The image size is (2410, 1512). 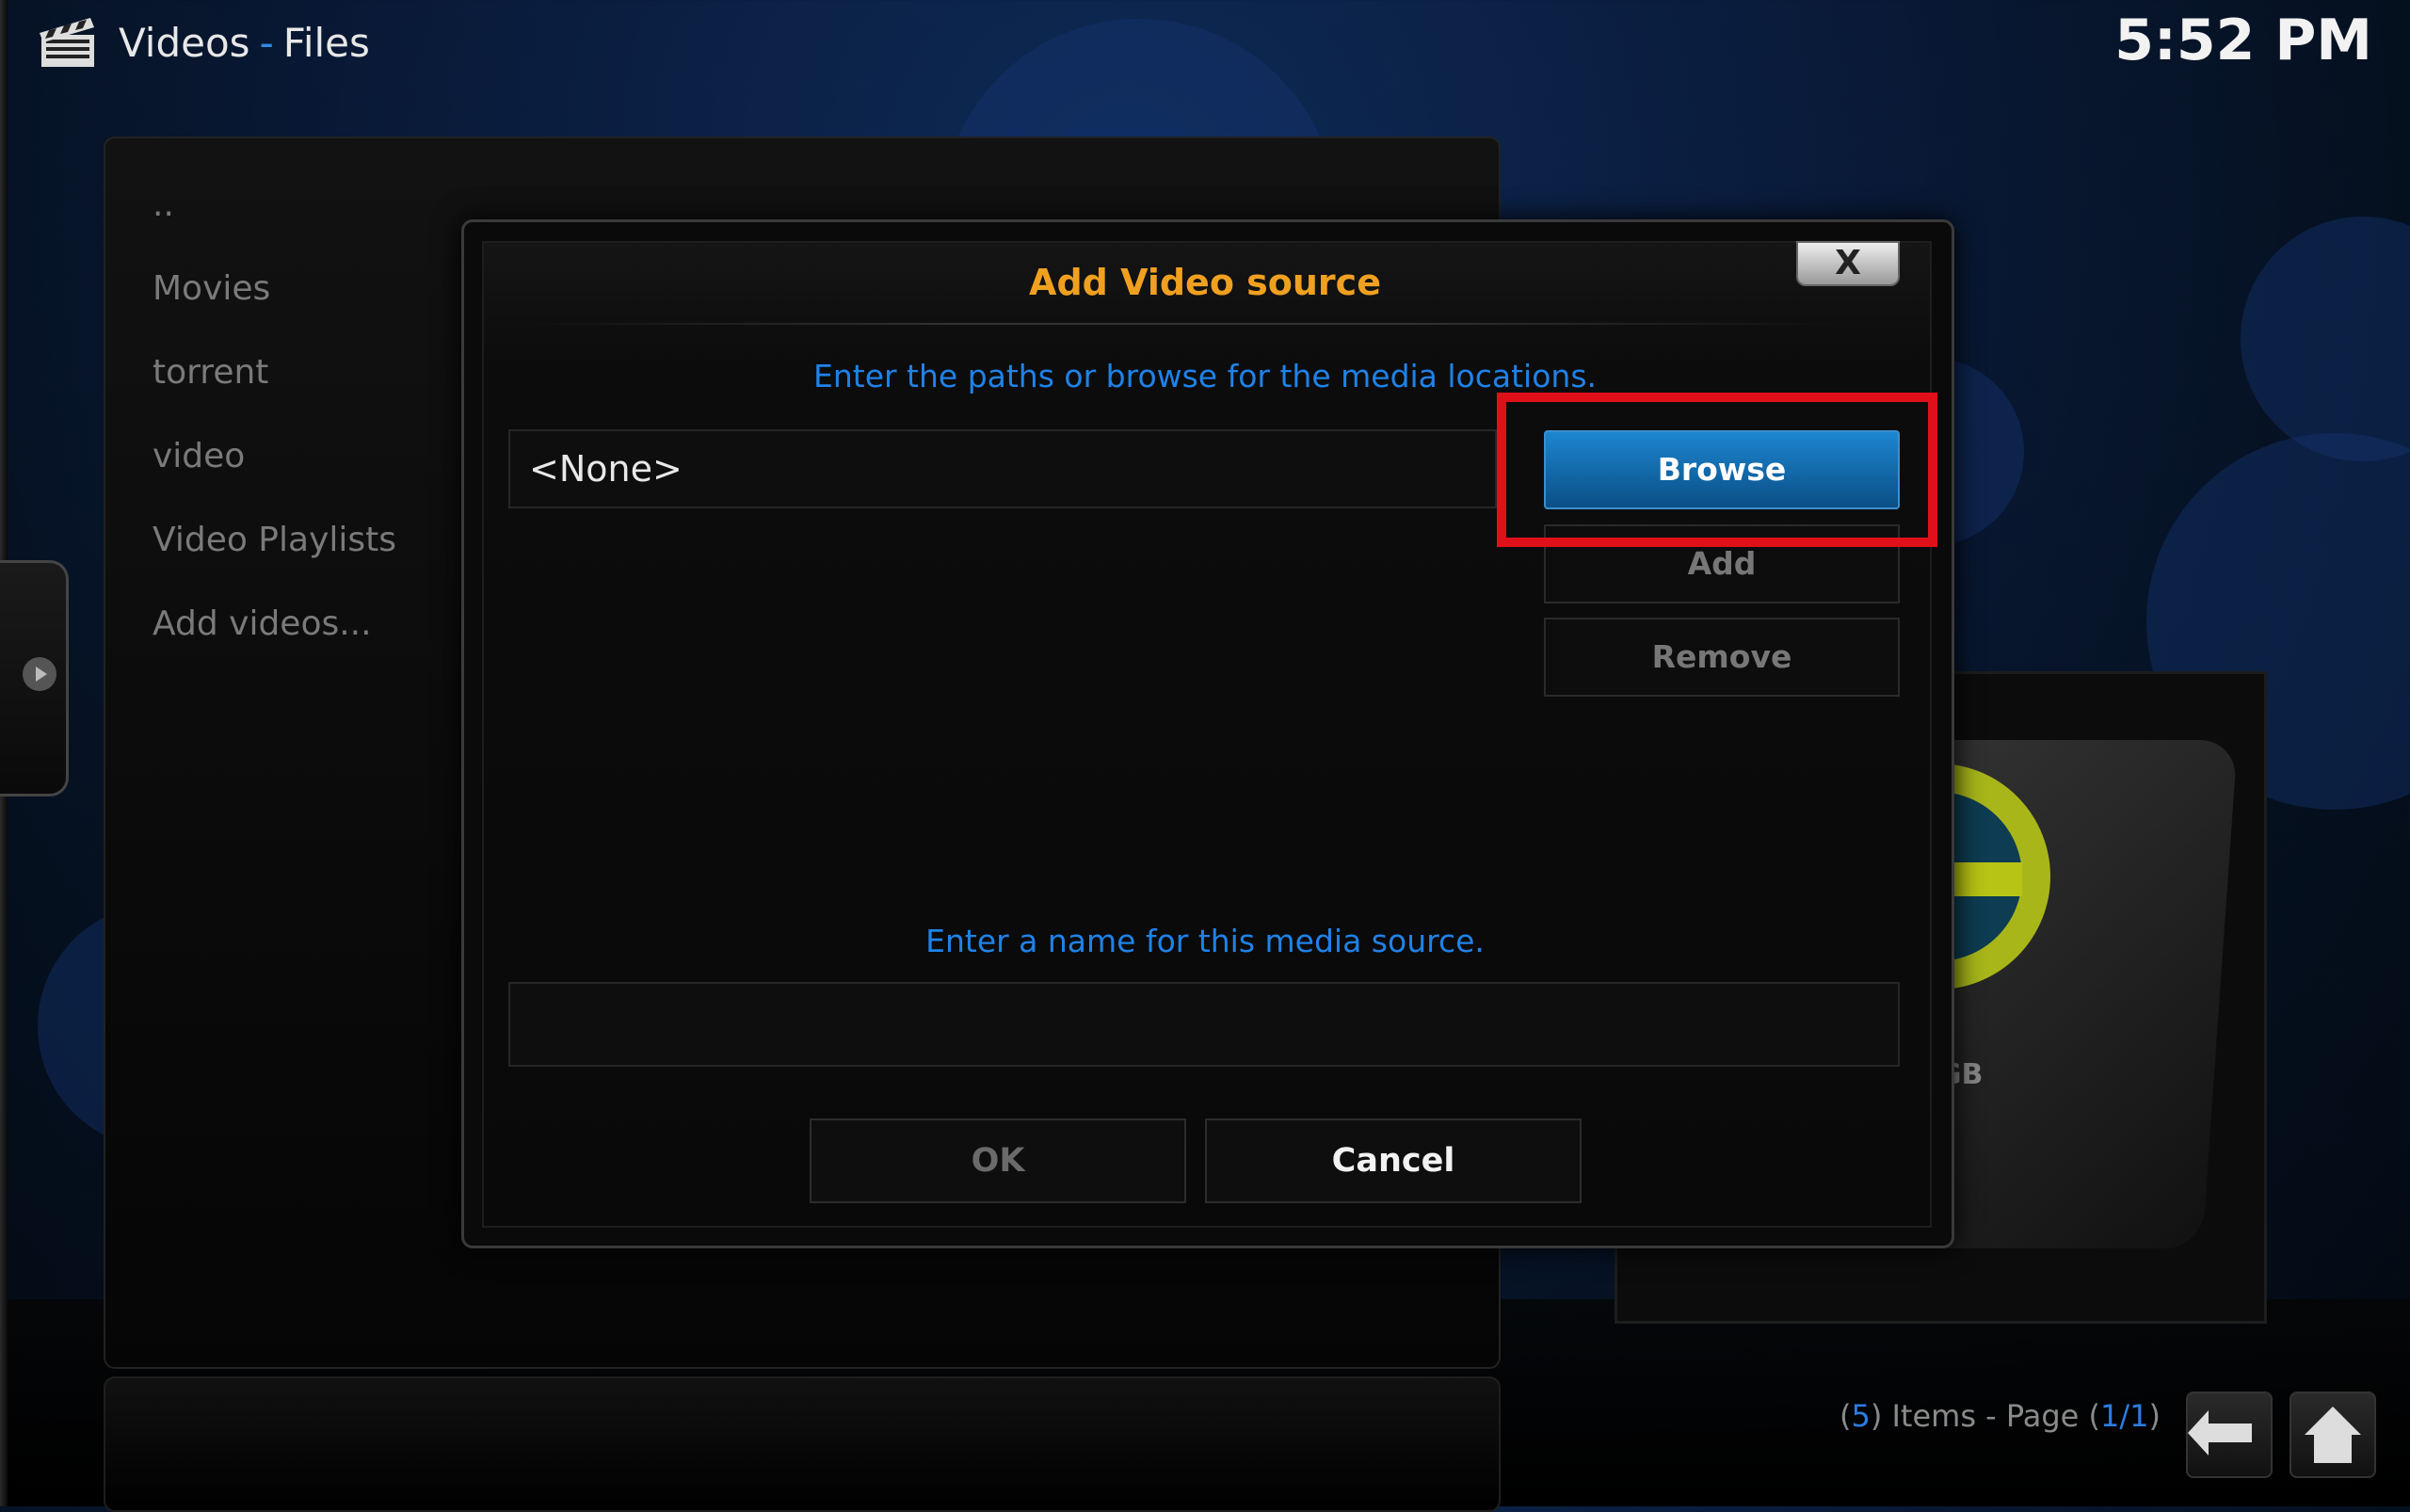 I want to click on status-open-paren: (, so click(x=1845, y=1416).